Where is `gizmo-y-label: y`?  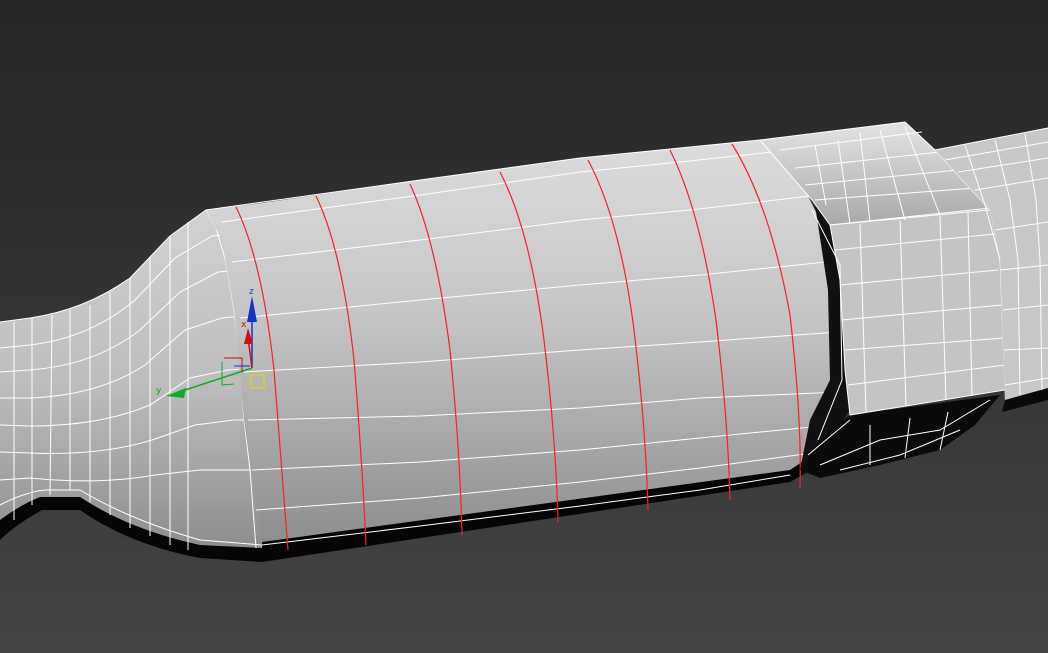
gizmo-y-label: y is located at coordinates (159, 391).